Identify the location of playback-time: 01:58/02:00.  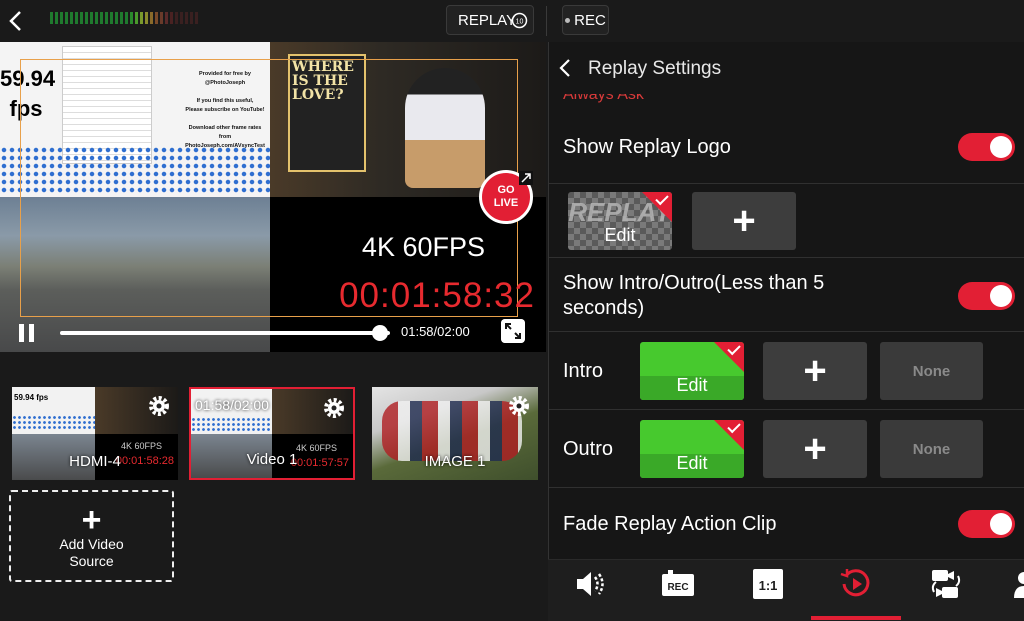
(435, 331).